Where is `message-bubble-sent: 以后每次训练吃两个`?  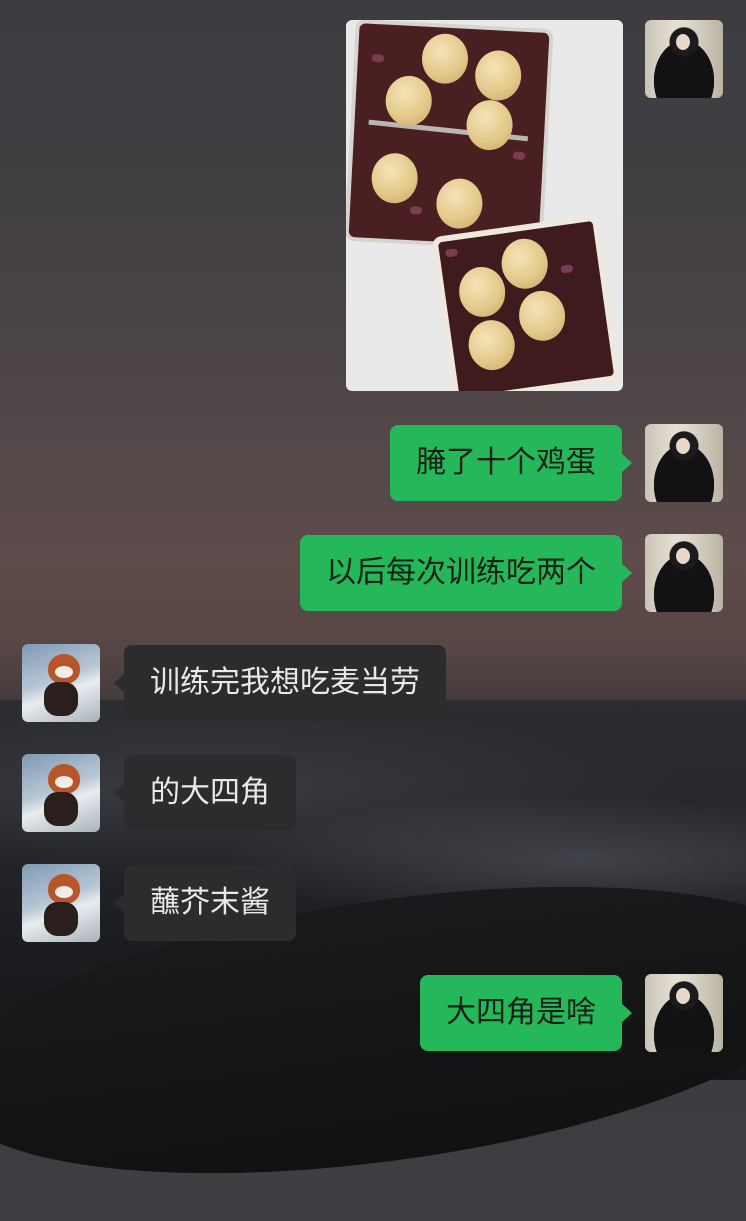
message-bubble-sent: 以后每次训练吃两个 is located at coordinates (466, 573).